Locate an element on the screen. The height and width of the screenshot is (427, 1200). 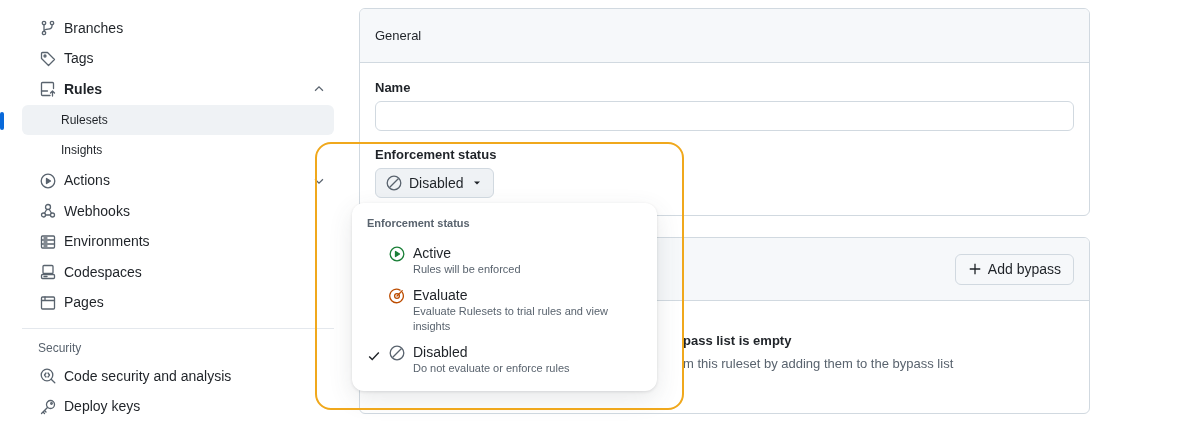
sidebar-item: Tags is located at coordinates (178, 58).